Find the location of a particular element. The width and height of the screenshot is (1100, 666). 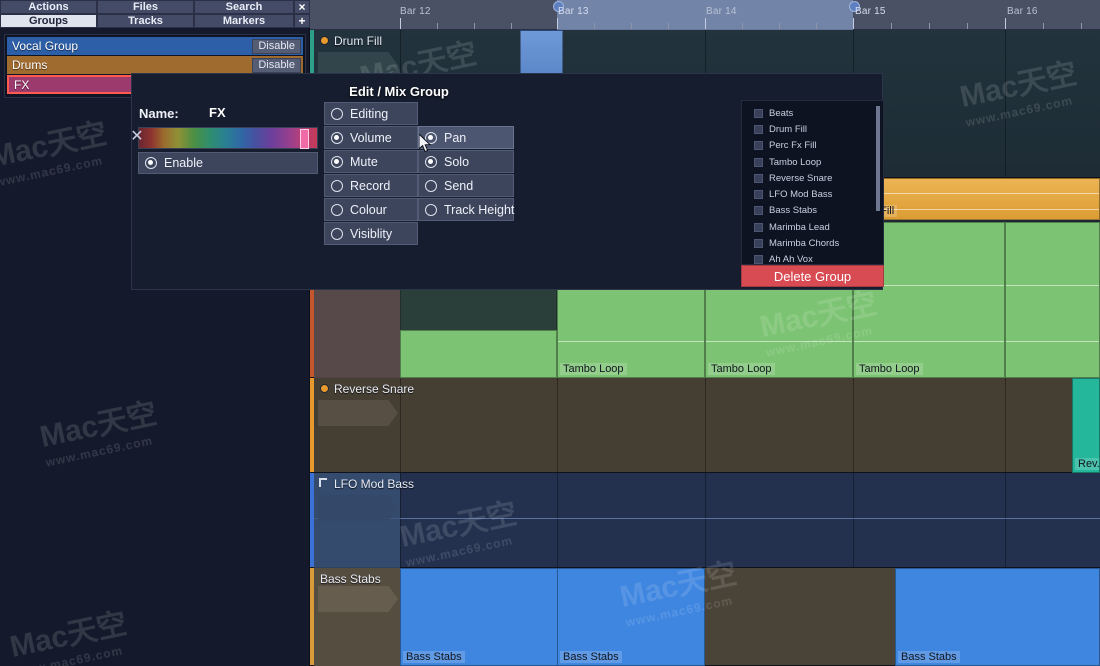

option-volume: Volume is located at coordinates (371, 137).